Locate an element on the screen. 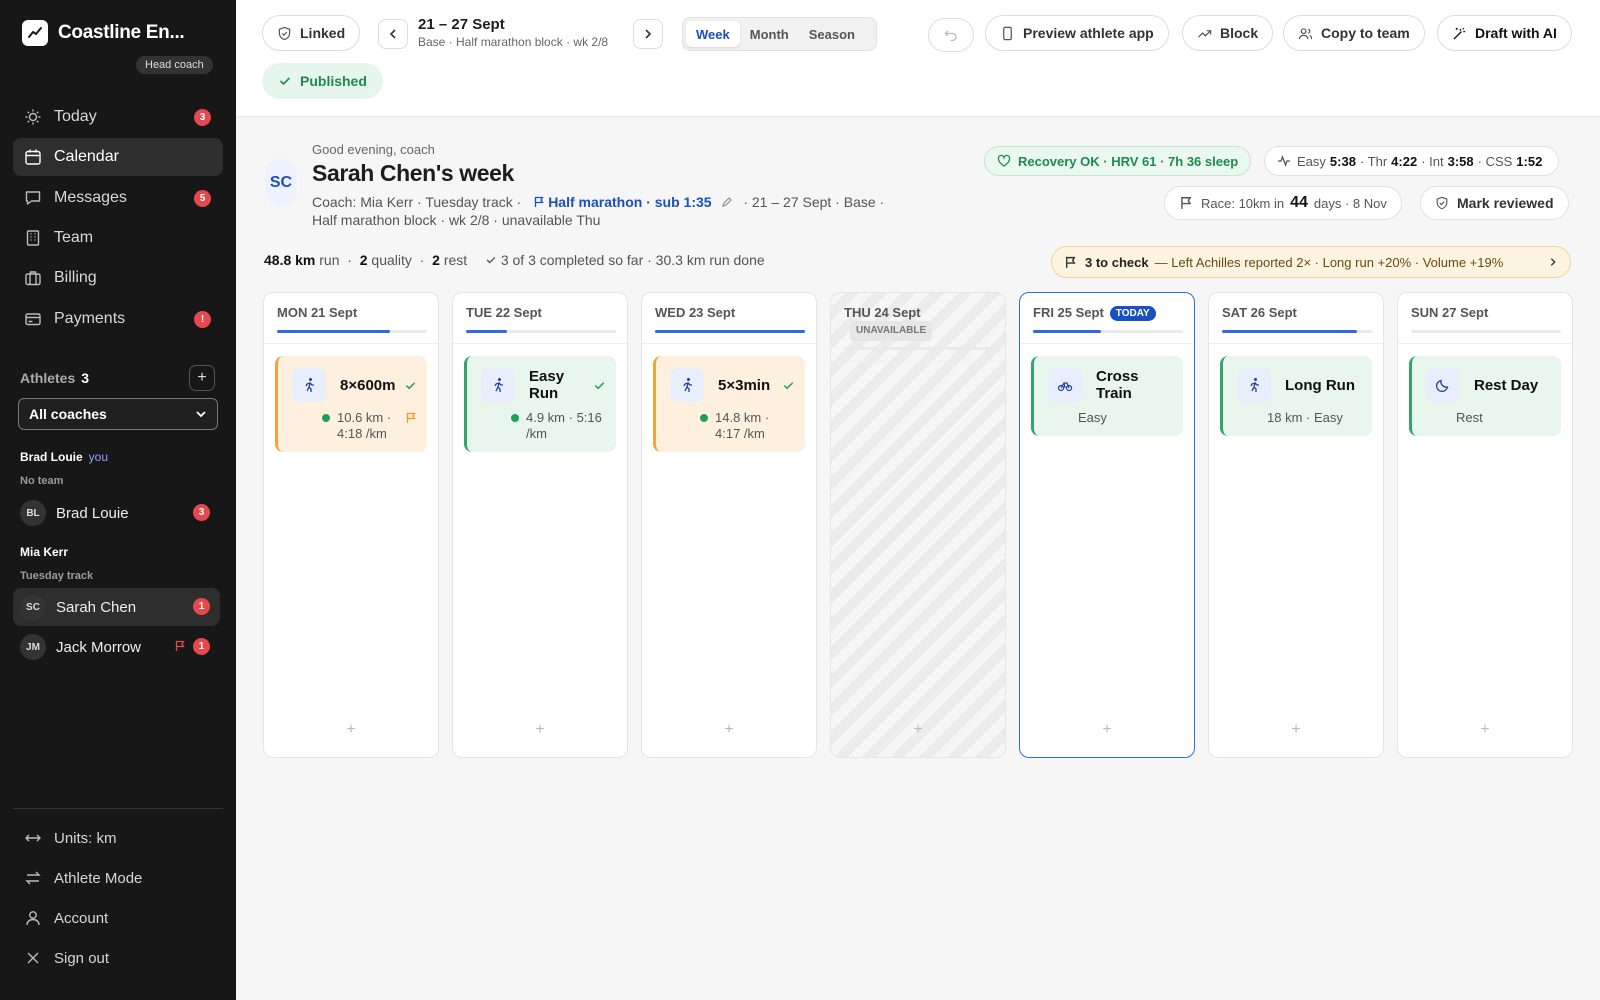 The image size is (1600, 1000). briefcase-icon is located at coordinates (33, 278).